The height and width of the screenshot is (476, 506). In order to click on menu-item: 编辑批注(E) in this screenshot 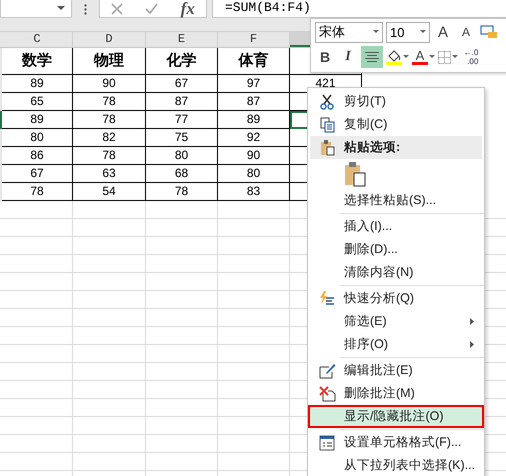, I will do `click(396, 370)`.